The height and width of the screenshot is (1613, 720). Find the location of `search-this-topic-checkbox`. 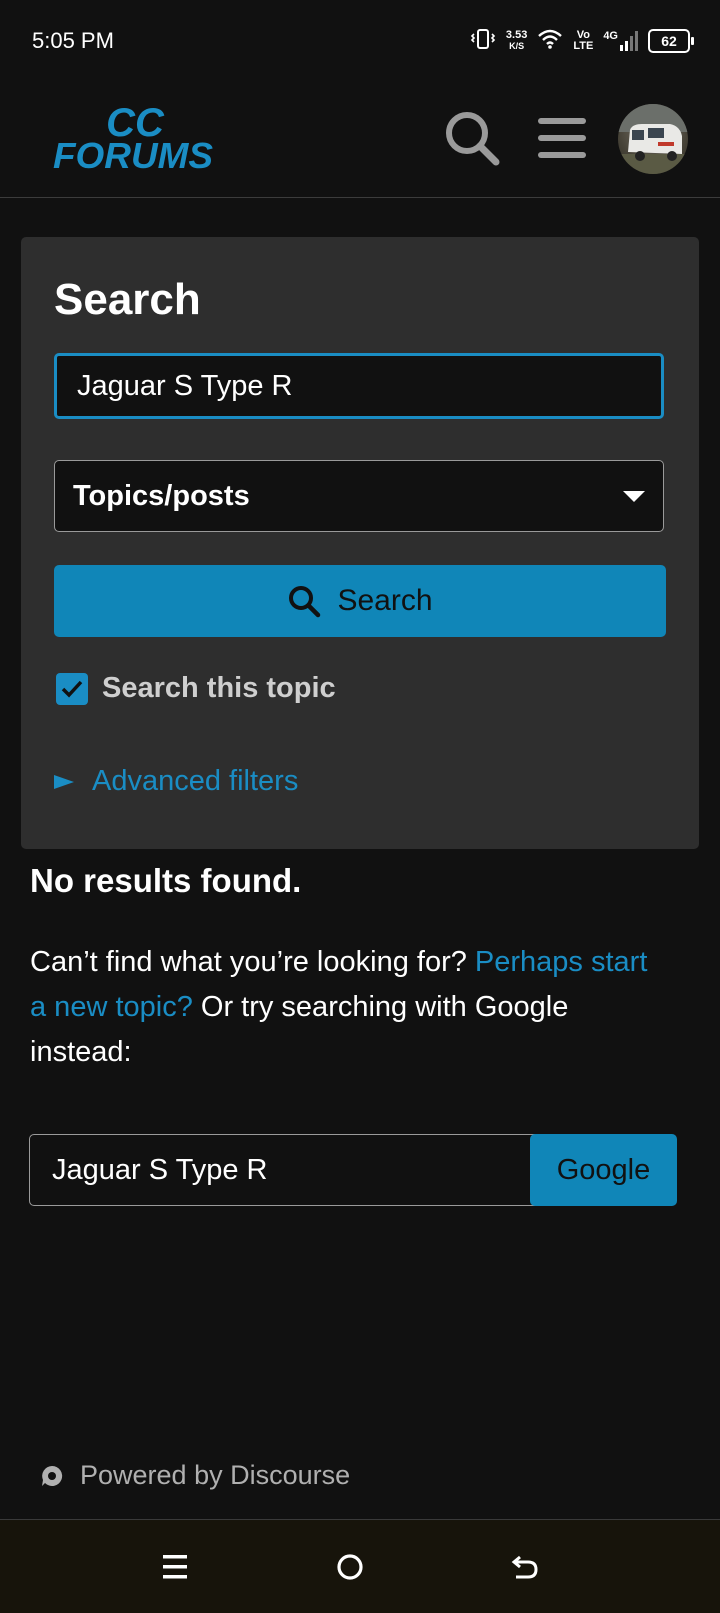

search-this-topic-checkbox is located at coordinates (72, 688).